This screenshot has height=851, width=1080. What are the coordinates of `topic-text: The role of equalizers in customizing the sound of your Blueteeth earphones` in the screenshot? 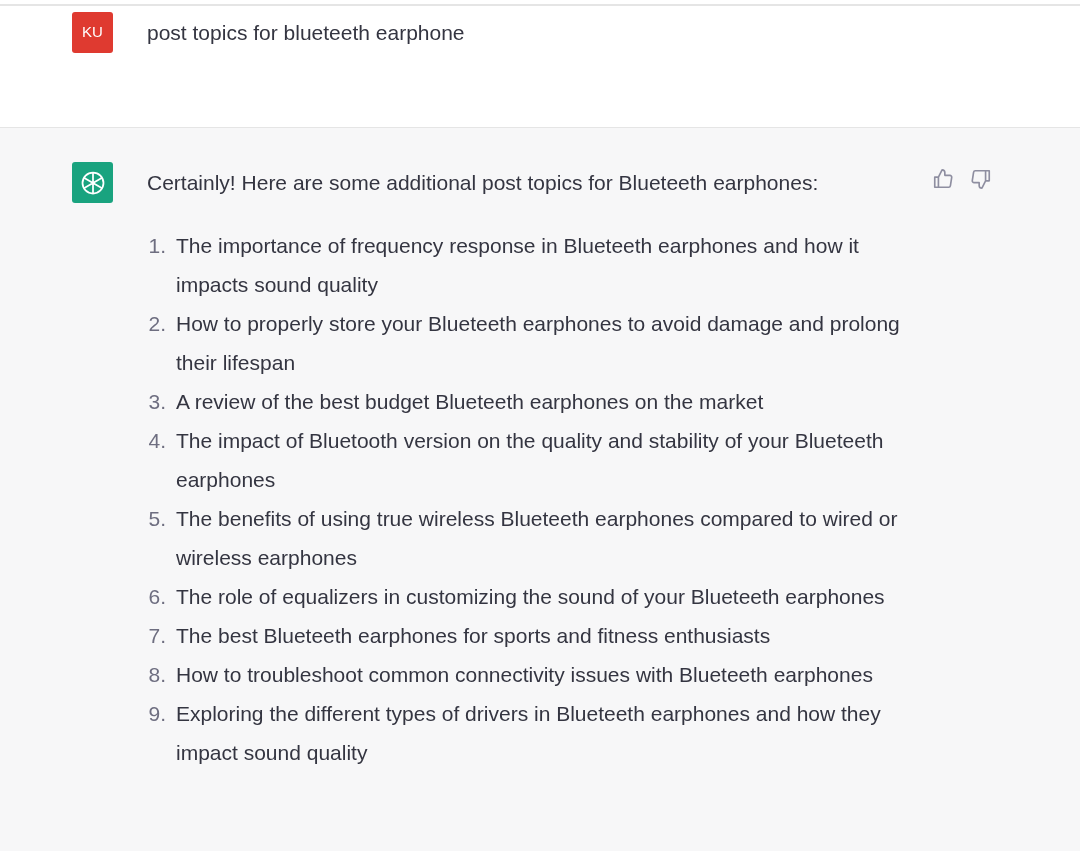 It's located at (531, 596).